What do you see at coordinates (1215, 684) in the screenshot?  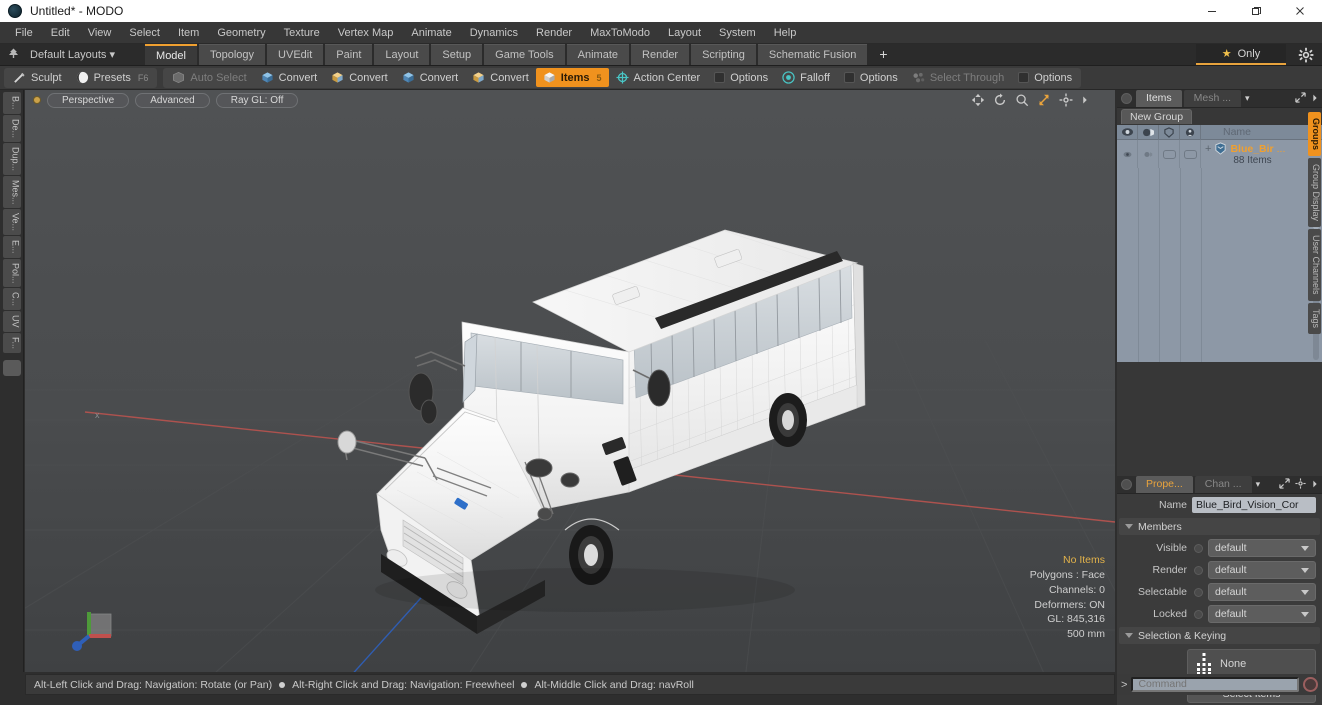 I see `command-input` at bounding box center [1215, 684].